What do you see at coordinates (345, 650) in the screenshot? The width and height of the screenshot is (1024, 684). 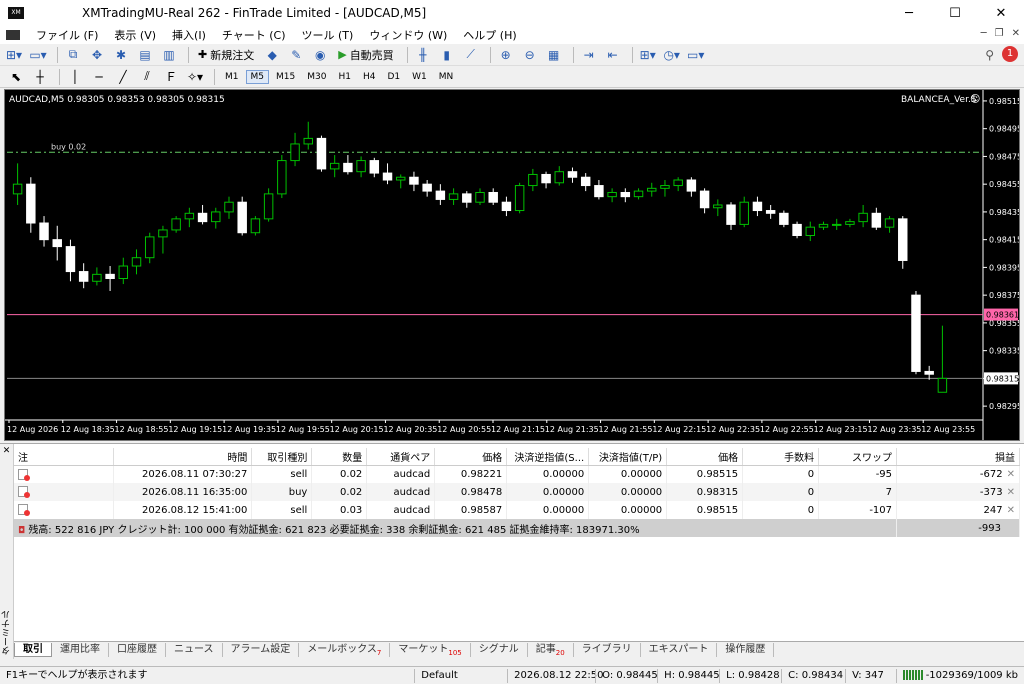 I see `tab-mailbox: メールボックス7` at bounding box center [345, 650].